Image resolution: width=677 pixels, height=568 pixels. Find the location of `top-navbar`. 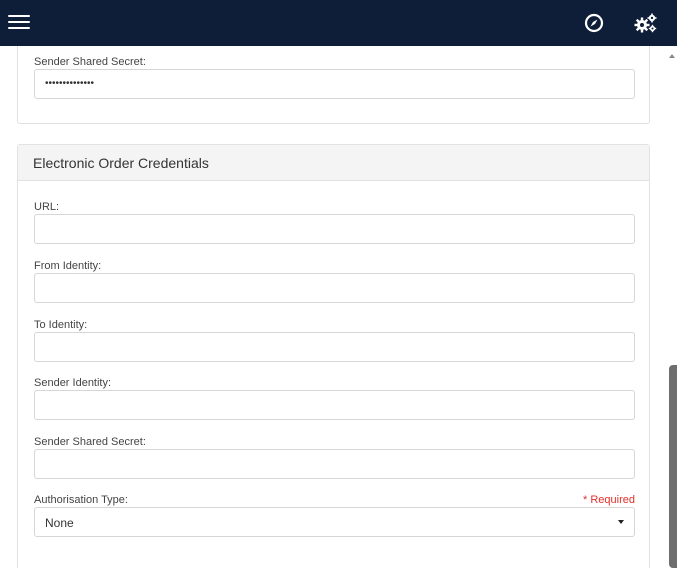

top-navbar is located at coordinates (338, 23).